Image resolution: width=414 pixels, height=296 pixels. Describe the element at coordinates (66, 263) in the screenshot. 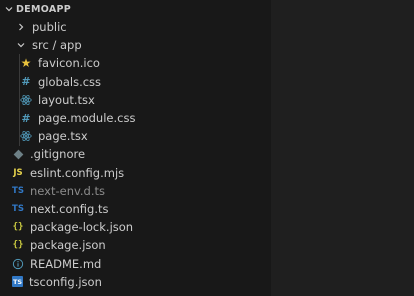

I see `tree-item-label: README.md` at that location.